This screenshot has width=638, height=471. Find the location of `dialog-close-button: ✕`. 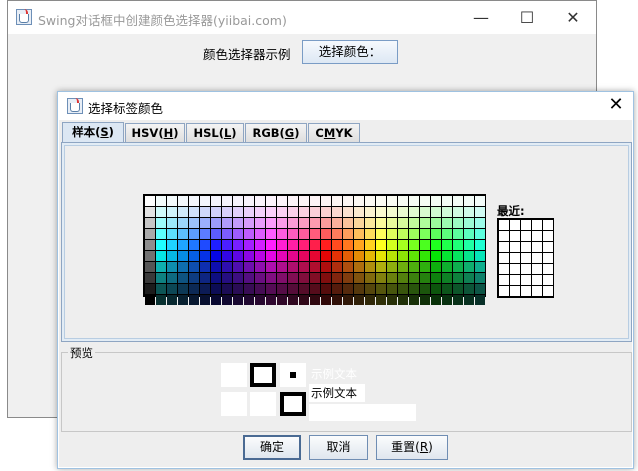

dialog-close-button: ✕ is located at coordinates (616, 106).